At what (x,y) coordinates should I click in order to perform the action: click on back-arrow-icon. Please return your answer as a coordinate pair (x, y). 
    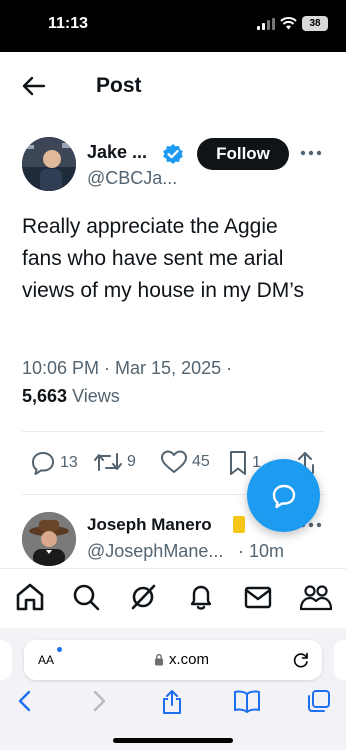
    Looking at the image, I should click on (34, 86).